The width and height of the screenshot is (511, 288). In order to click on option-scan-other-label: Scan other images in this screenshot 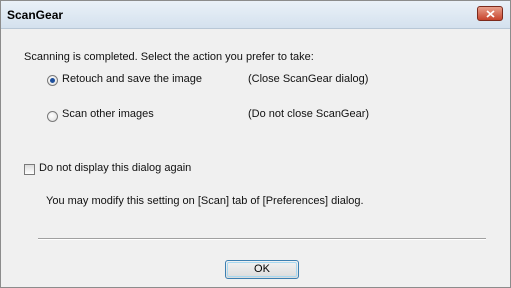, I will do `click(108, 114)`.